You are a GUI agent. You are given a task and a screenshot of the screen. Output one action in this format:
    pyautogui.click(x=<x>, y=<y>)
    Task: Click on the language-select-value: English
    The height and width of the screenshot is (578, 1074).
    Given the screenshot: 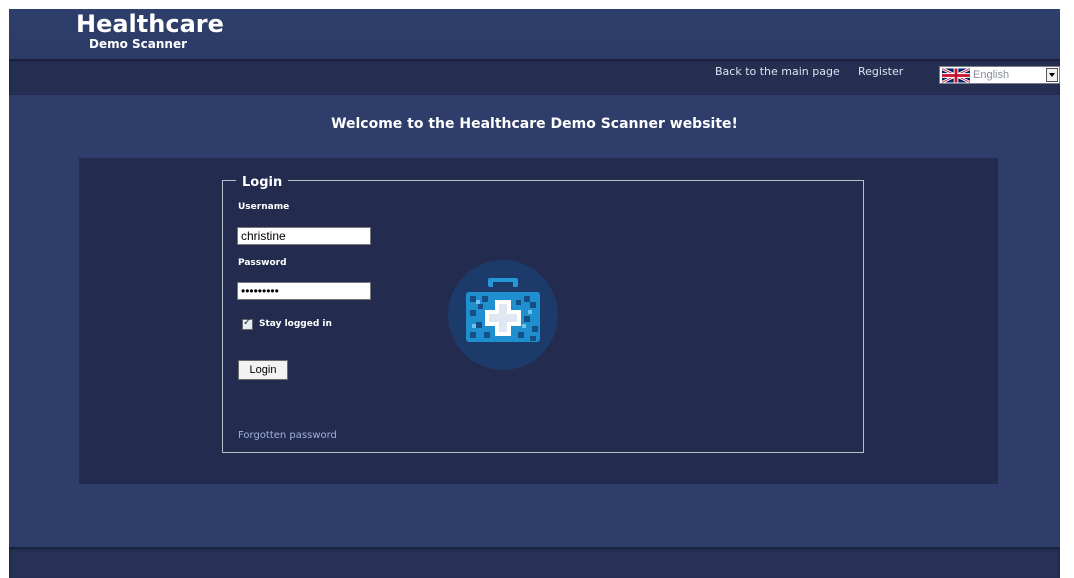 What is the action you would take?
    pyautogui.click(x=991, y=75)
    